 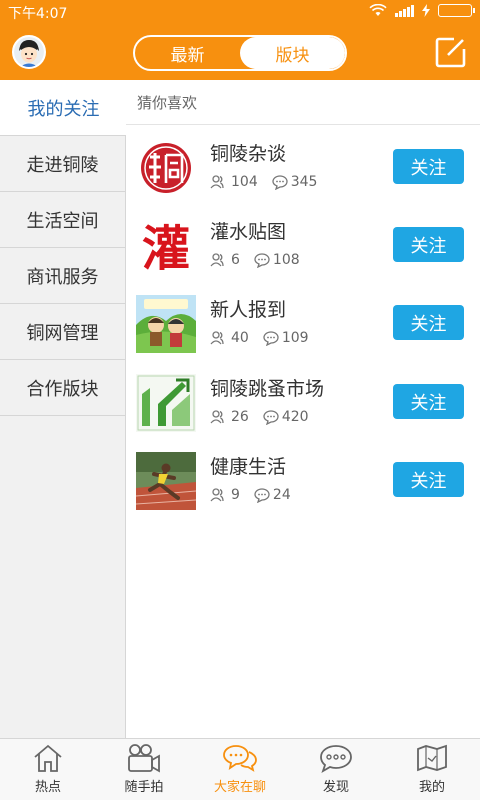 I want to click on tab-discover: 发现, so click(x=336, y=769).